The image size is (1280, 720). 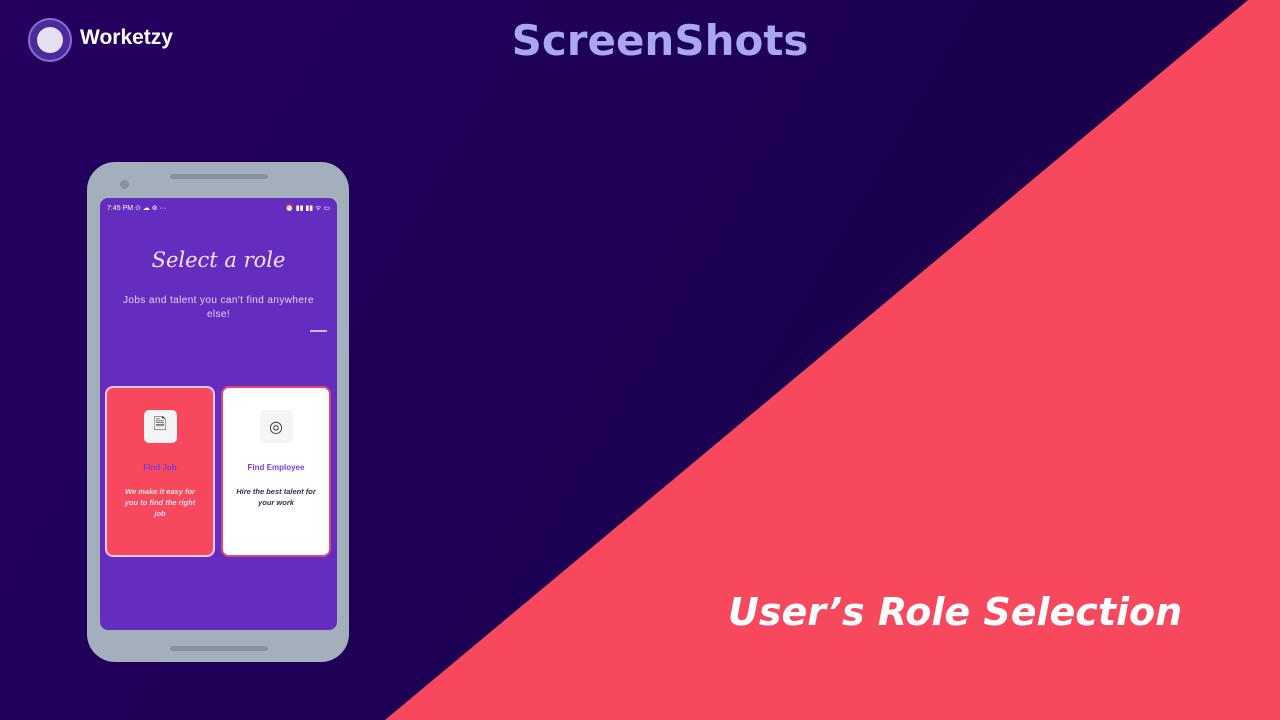 I want to click on search-person-icon: ◎, so click(x=276, y=426).